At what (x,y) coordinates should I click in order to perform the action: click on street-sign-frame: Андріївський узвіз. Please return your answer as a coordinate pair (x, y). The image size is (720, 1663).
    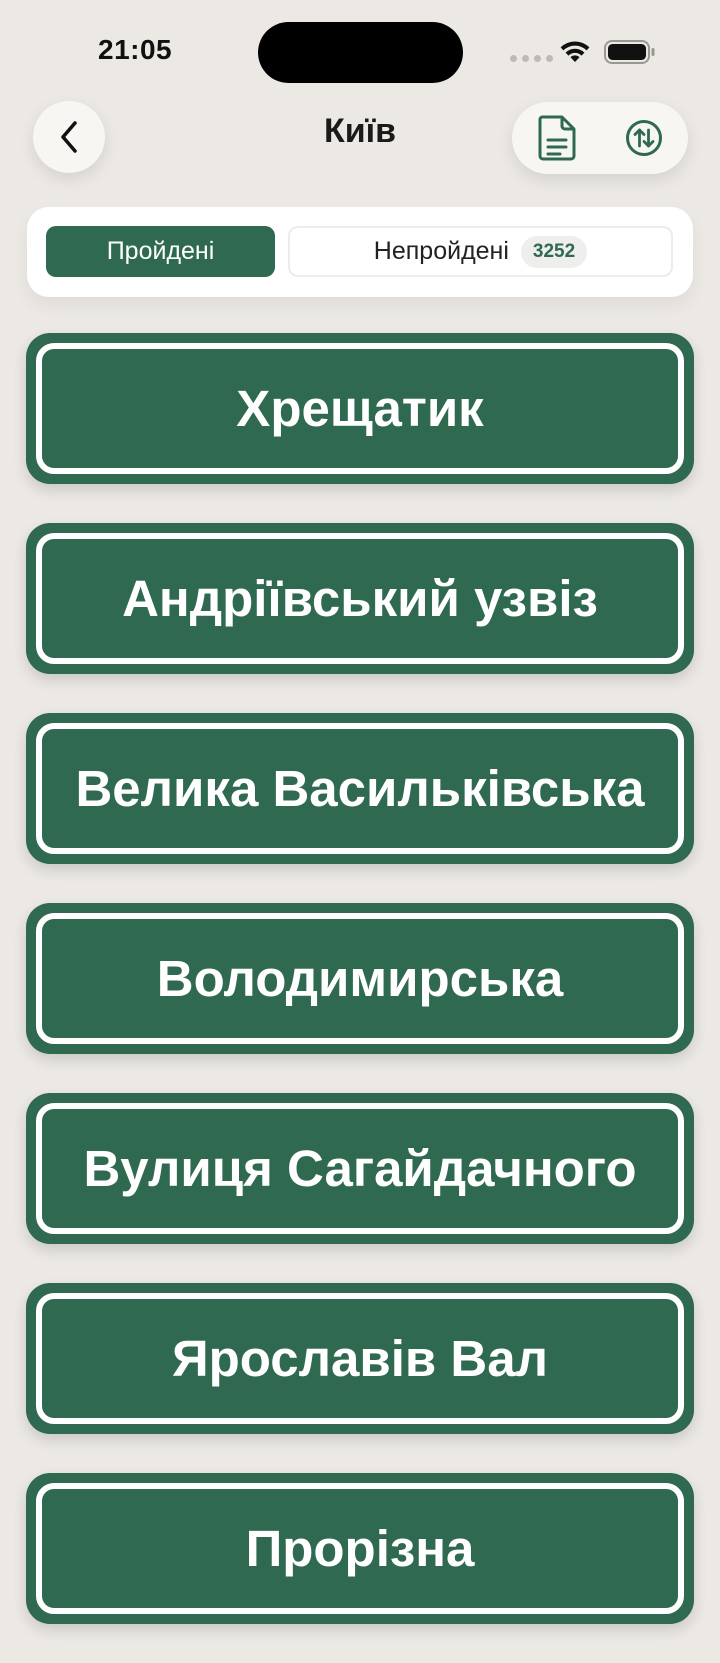
    Looking at the image, I should click on (360, 598).